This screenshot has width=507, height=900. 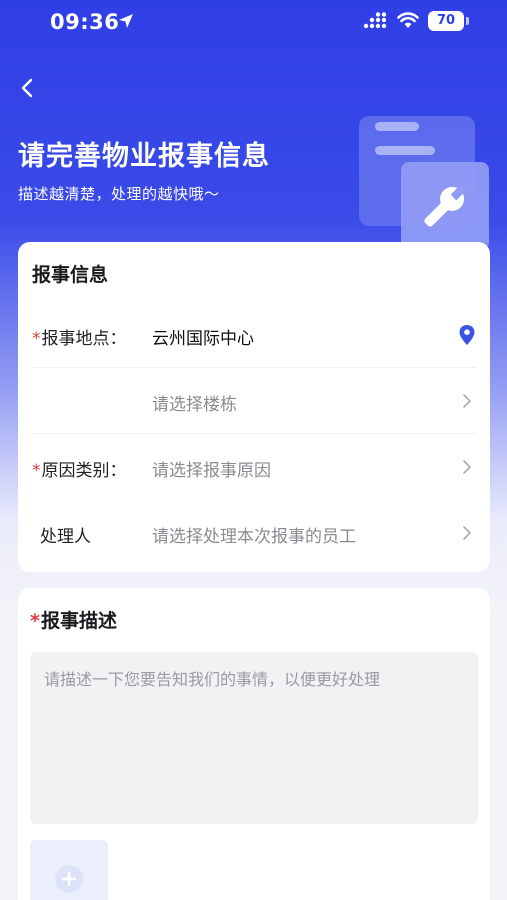 What do you see at coordinates (254, 401) in the screenshot?
I see `row-building-select: 请选择楼栋` at bounding box center [254, 401].